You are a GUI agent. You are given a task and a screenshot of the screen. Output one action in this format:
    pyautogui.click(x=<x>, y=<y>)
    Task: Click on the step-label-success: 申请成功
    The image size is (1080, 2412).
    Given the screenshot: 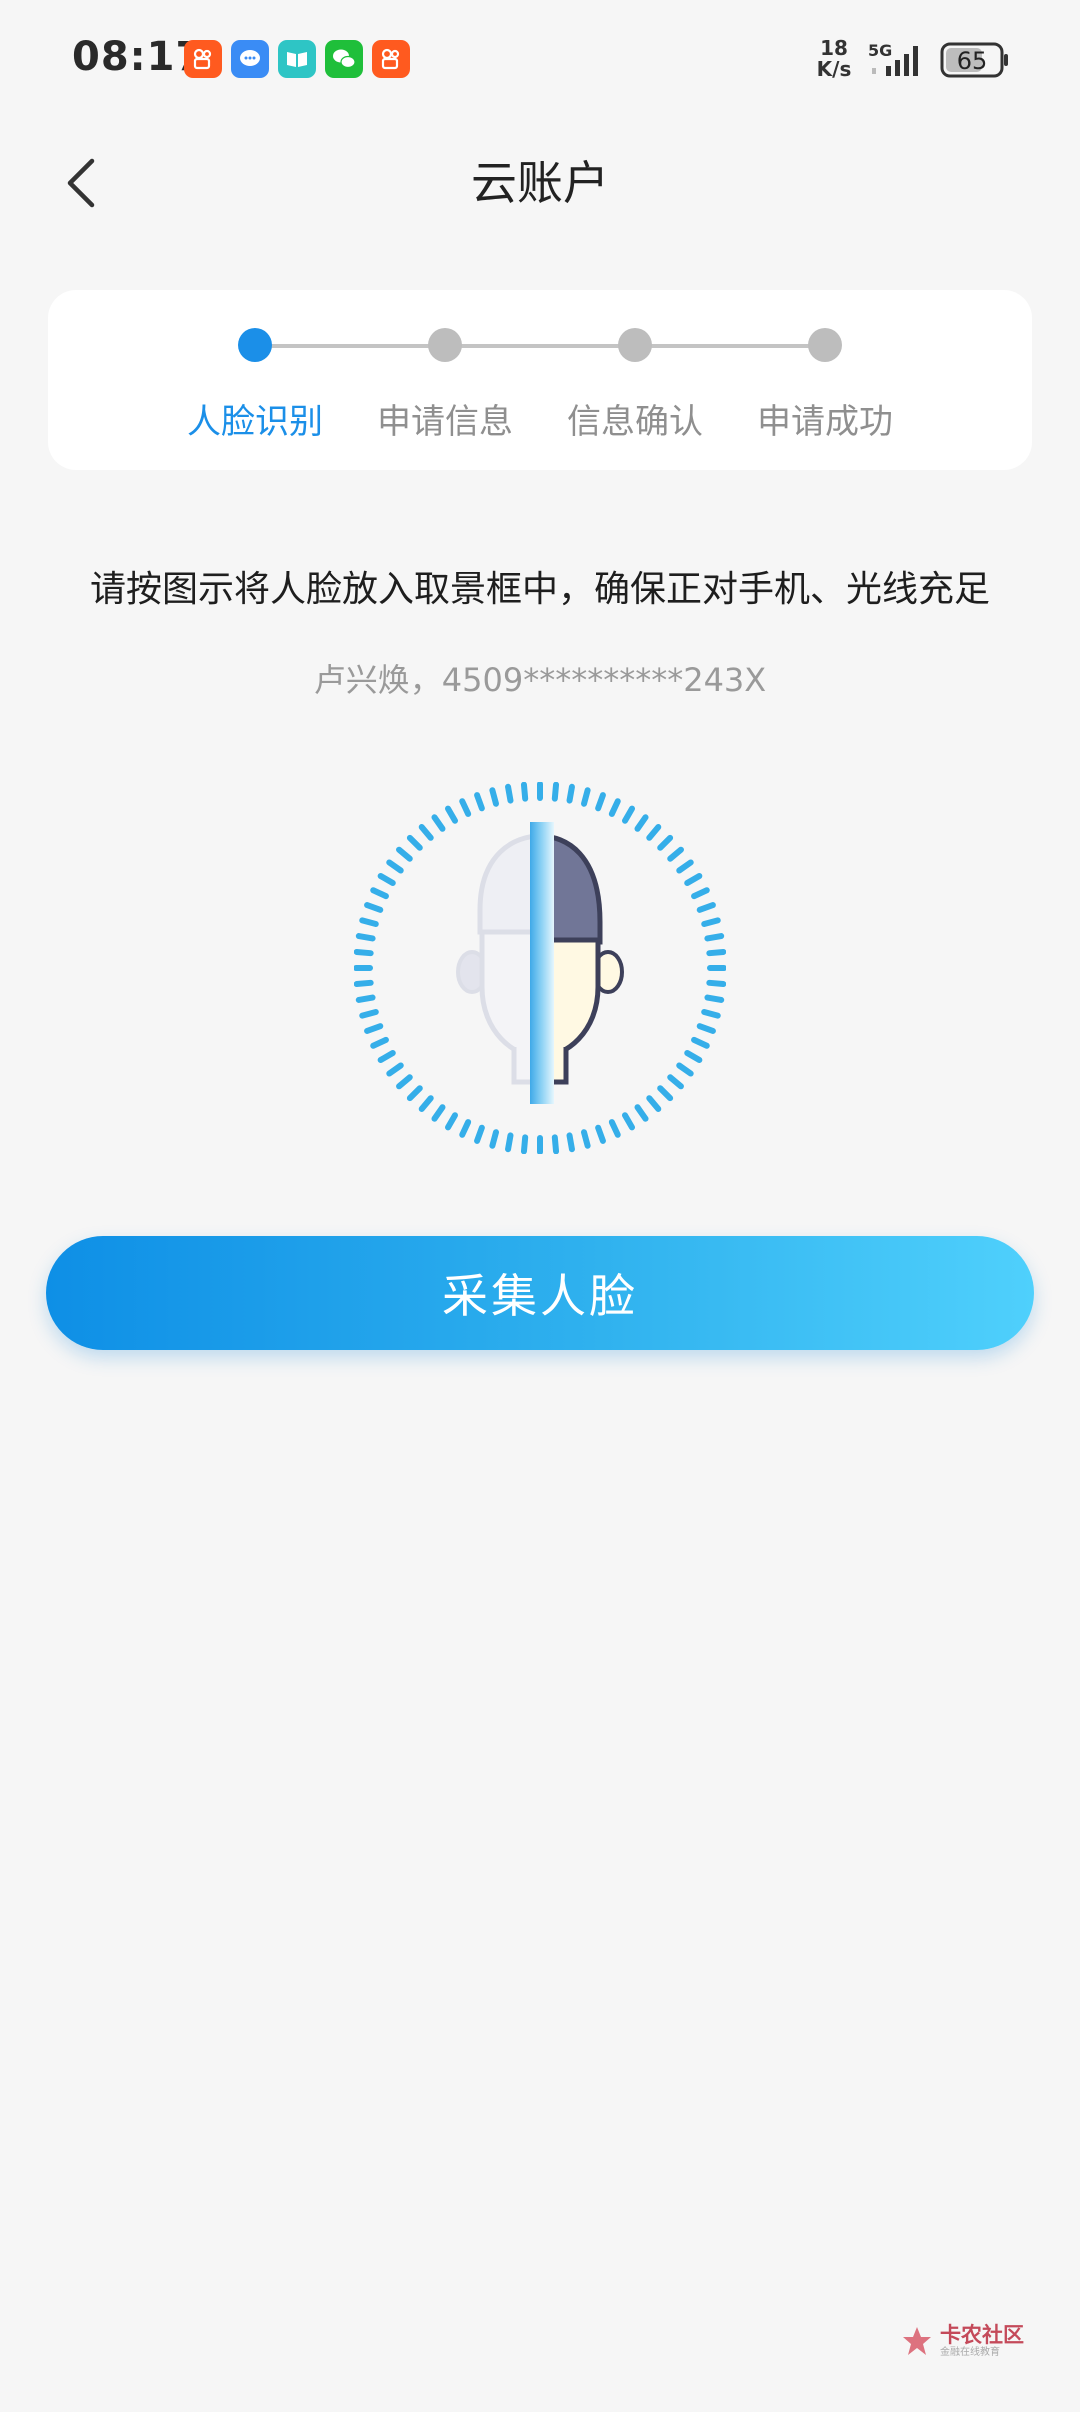 What is the action you would take?
    pyautogui.click(x=825, y=422)
    